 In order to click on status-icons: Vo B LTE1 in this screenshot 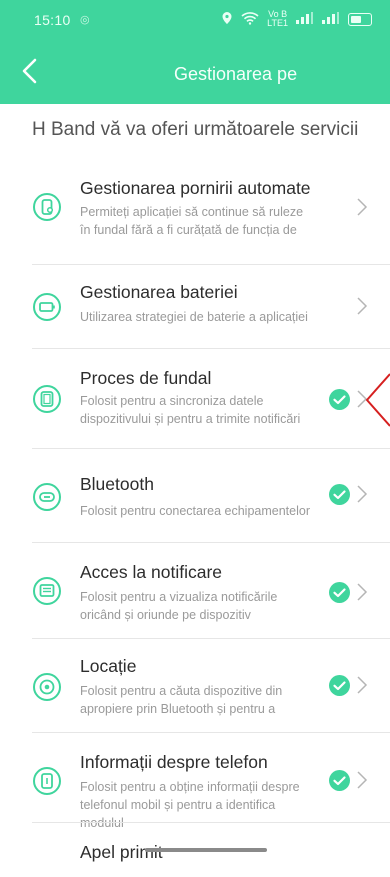, I will do `click(296, 19)`.